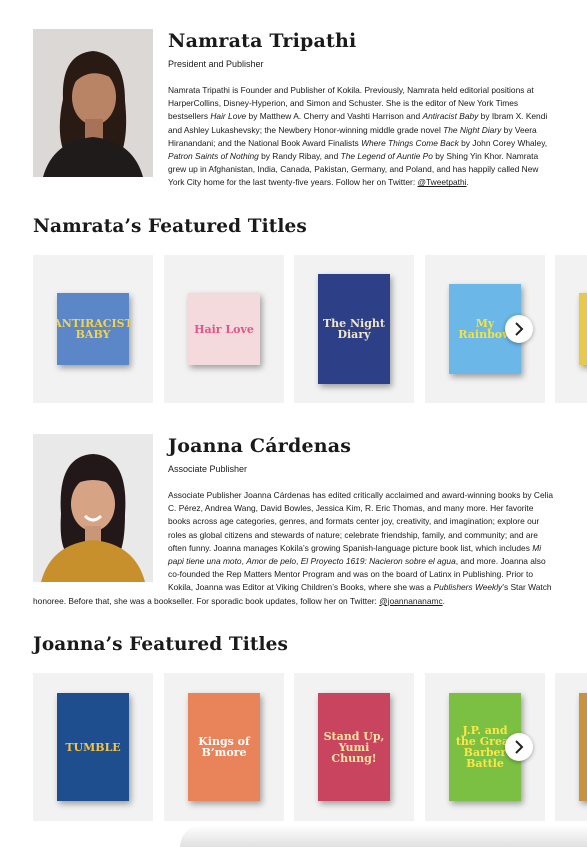 This screenshot has height=847, width=587. What do you see at coordinates (160, 644) in the screenshot?
I see `joanna-featured-heading: Joanna’s Featured Titles` at bounding box center [160, 644].